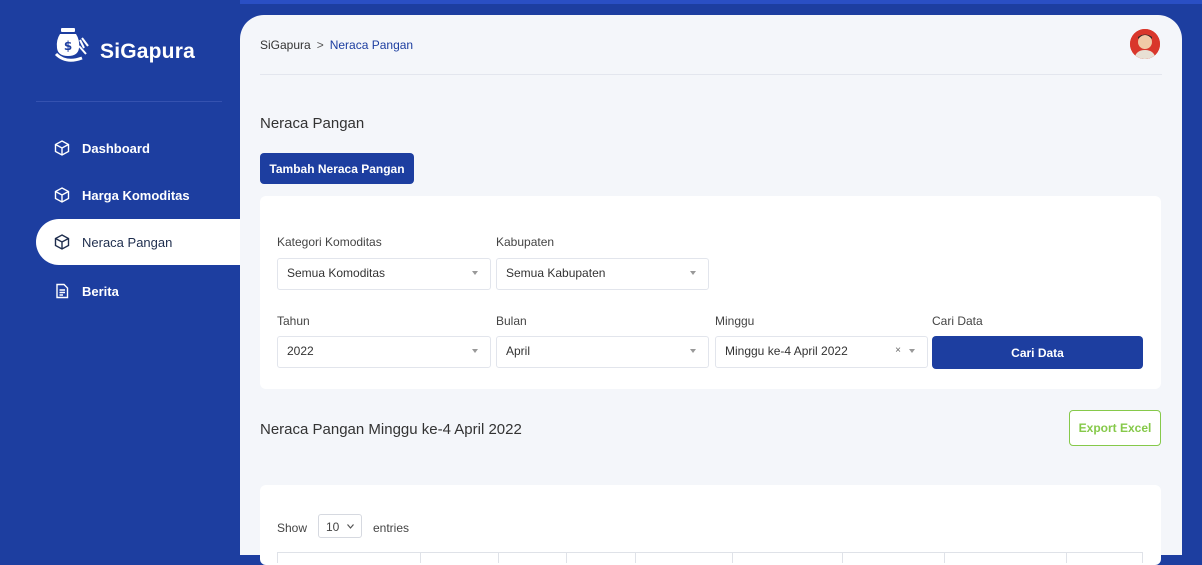  I want to click on results-title: Neraca Pangan Minggu ke-4 April 2022, so click(391, 429).